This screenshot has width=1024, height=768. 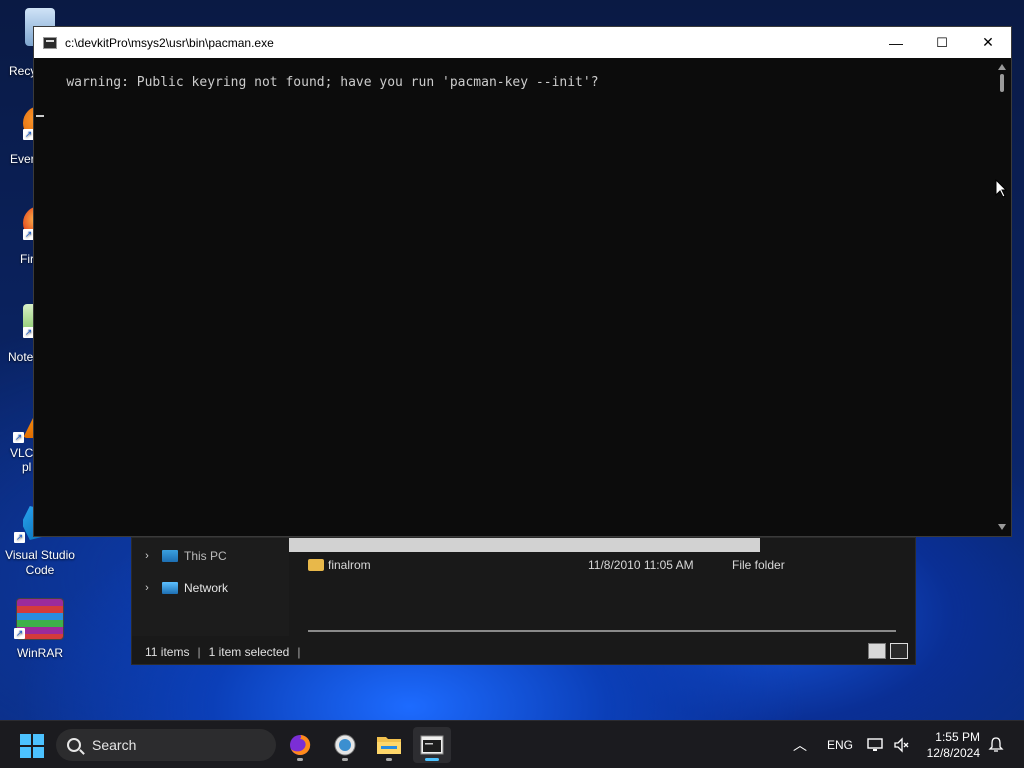 I want to click on show-hidden-icons-button: ︿, so click(x=800, y=744).